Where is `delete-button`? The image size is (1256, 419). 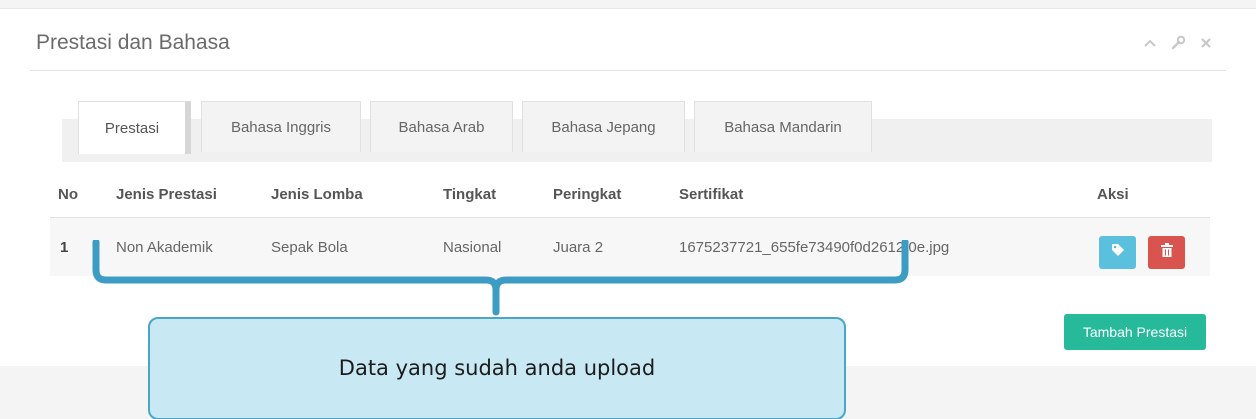 delete-button is located at coordinates (1166, 252).